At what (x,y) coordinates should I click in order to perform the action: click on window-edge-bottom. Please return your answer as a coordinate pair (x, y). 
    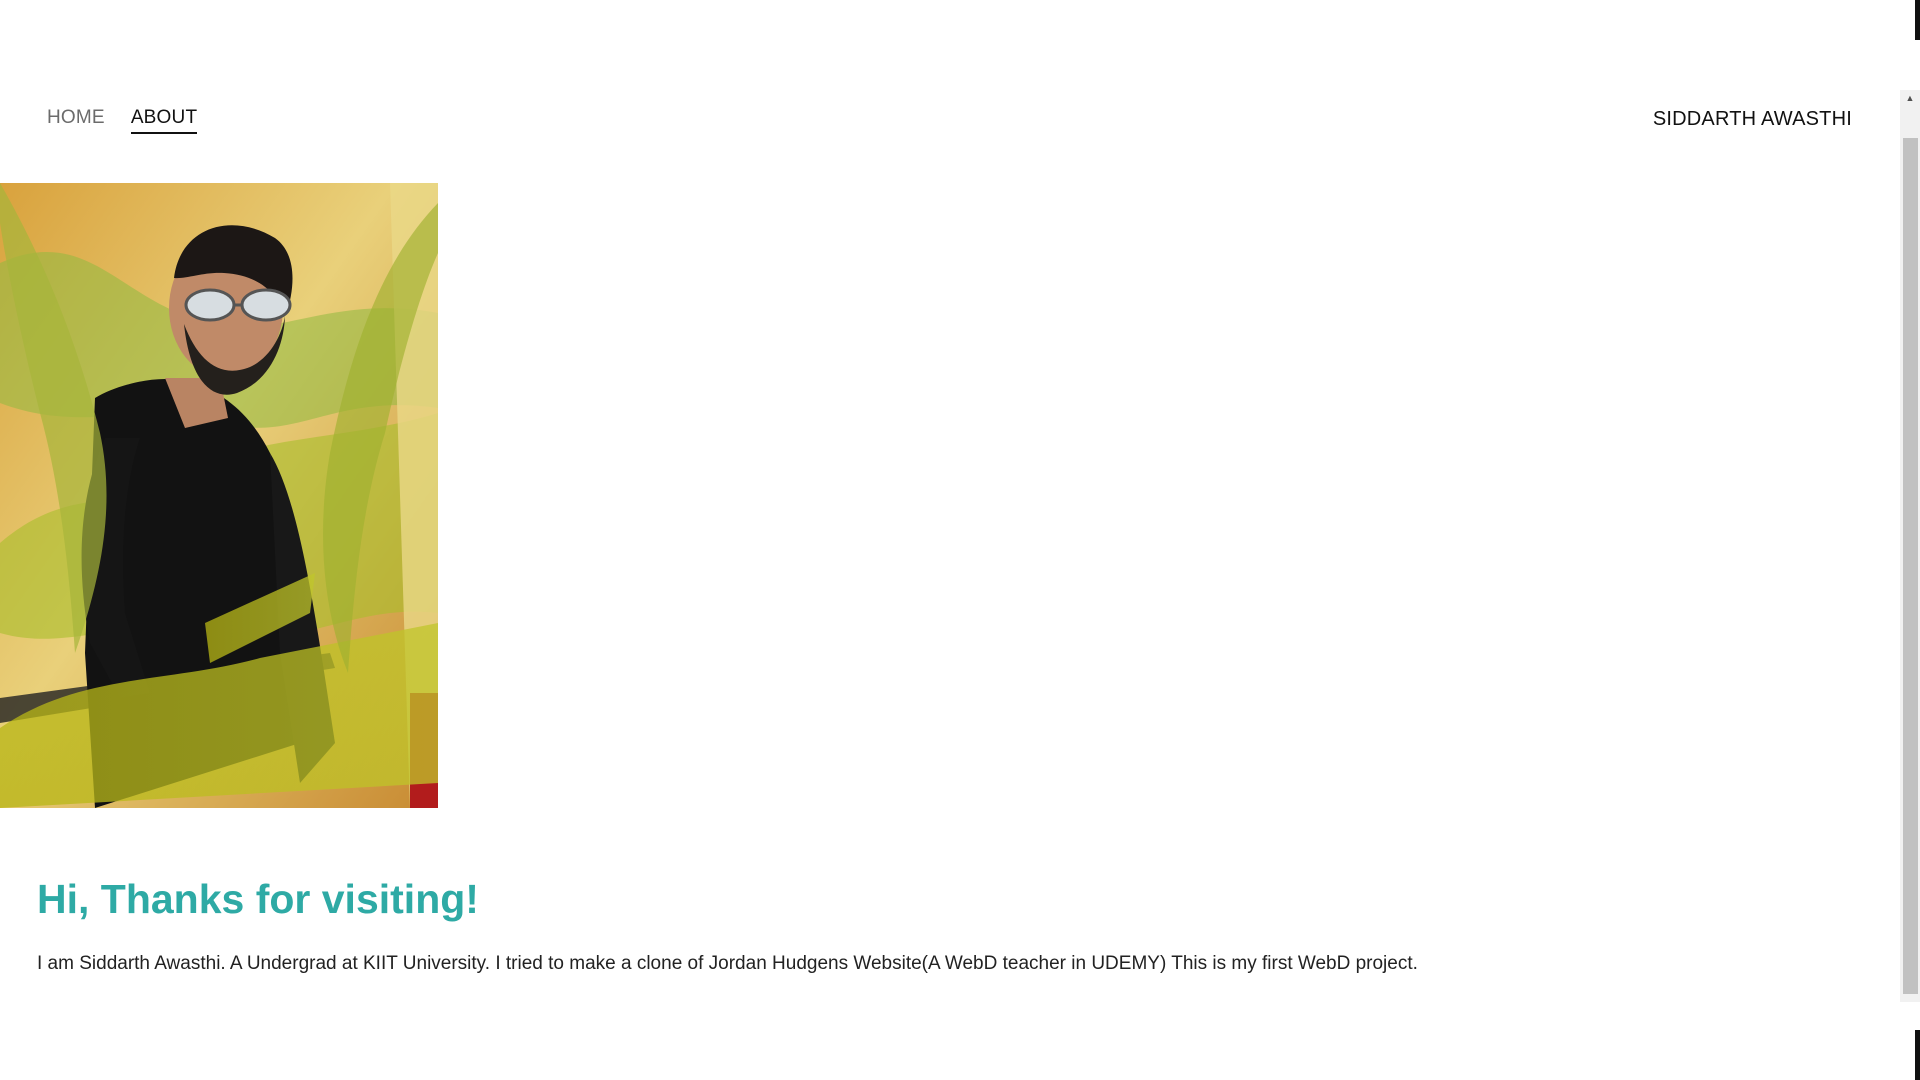
    Looking at the image, I should click on (1917, 1055).